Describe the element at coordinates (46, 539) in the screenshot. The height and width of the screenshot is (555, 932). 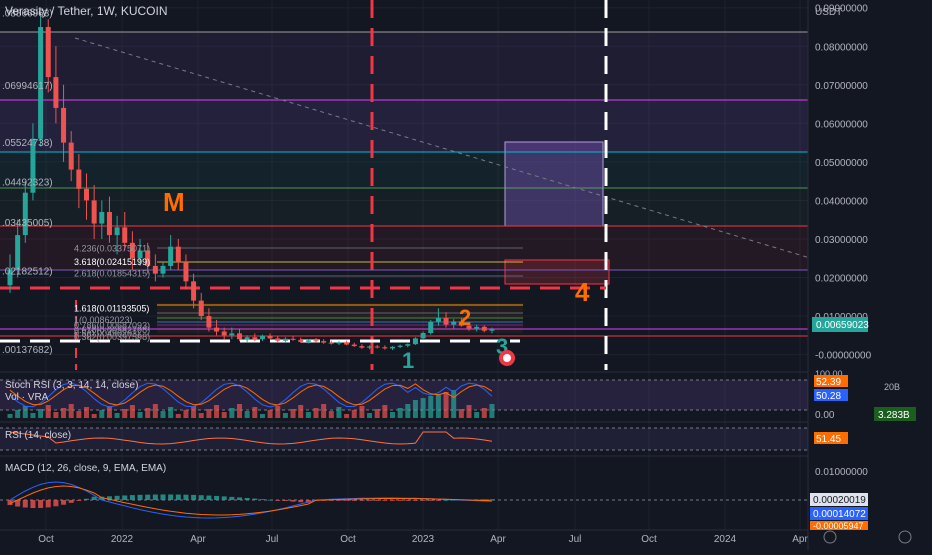
I see `time-tick-label: Oct` at that location.